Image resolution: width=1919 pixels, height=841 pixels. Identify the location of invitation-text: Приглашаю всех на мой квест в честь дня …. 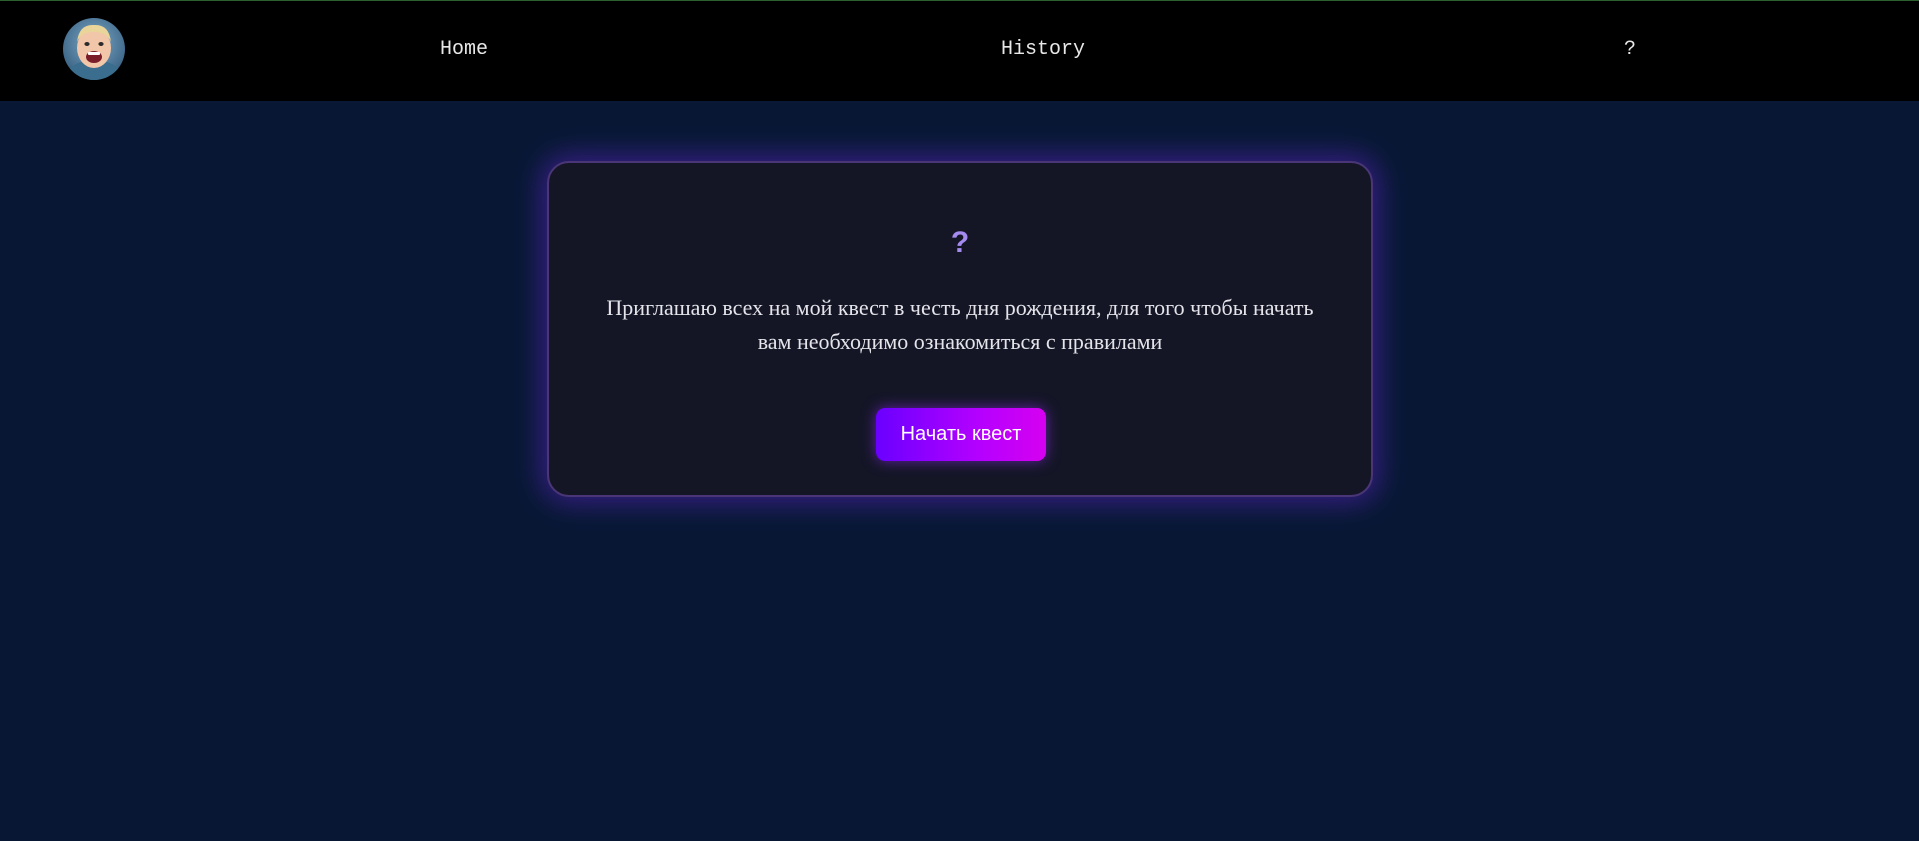
(960, 324).